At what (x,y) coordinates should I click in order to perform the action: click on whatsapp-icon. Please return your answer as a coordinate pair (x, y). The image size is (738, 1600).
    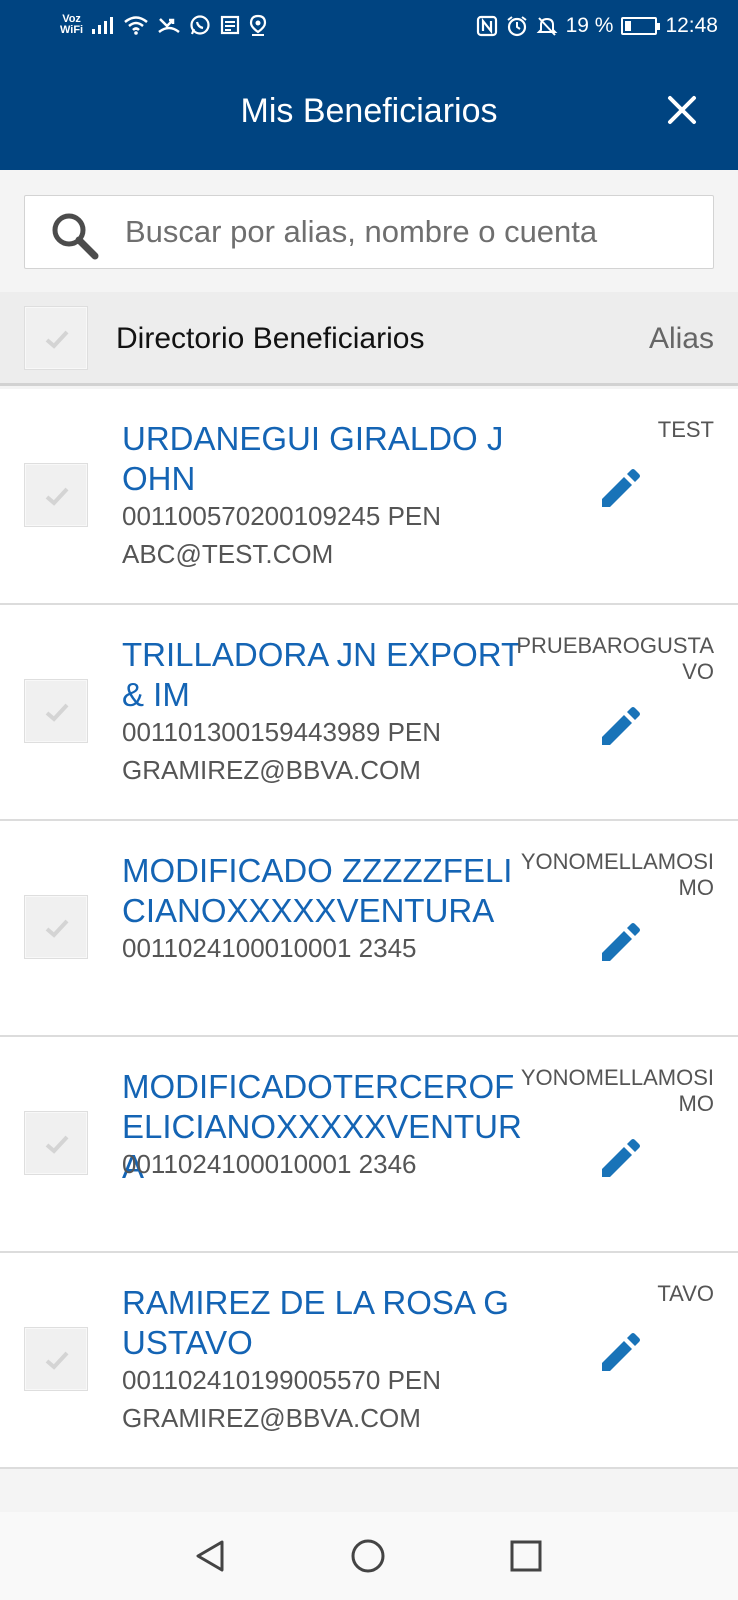
    Looking at the image, I should click on (200, 25).